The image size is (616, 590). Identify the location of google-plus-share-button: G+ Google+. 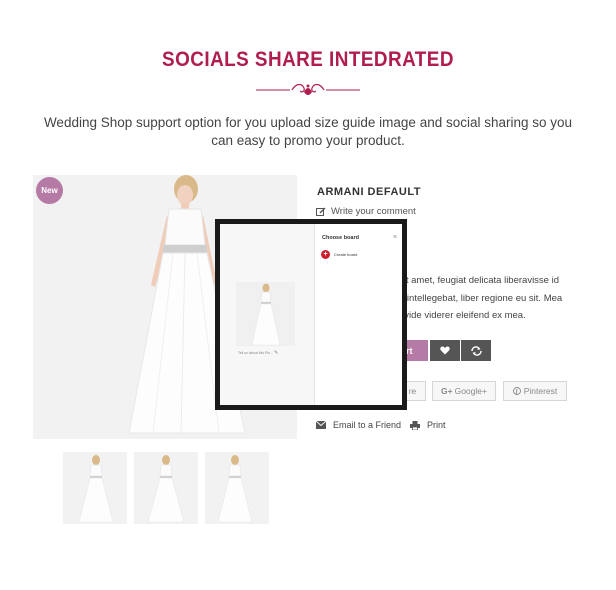
(464, 391).